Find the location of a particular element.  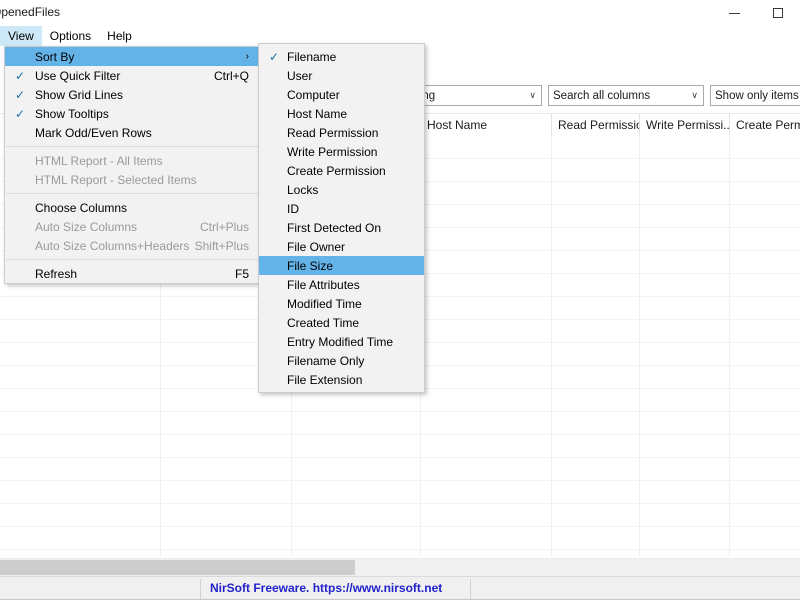

menu-item-label: Modified Time is located at coordinates (324, 303).